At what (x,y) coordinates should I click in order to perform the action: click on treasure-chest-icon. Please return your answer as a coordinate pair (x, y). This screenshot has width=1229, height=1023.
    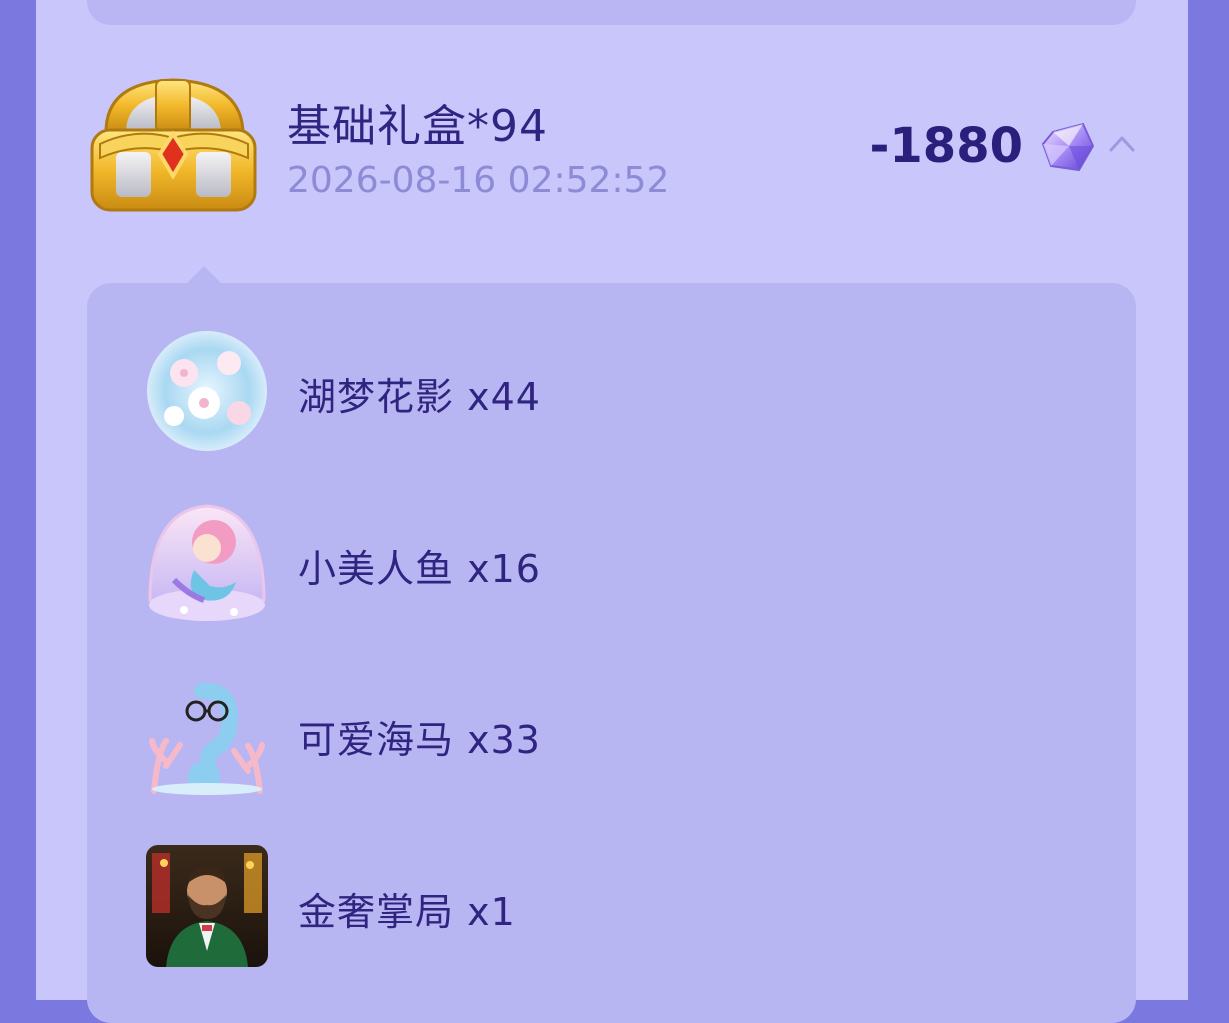
    Looking at the image, I should click on (173, 145).